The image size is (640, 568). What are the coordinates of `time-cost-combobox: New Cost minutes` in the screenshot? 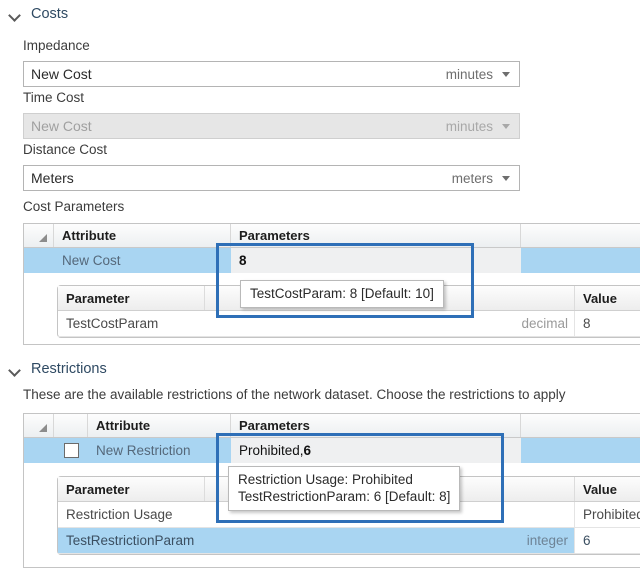 It's located at (271, 126).